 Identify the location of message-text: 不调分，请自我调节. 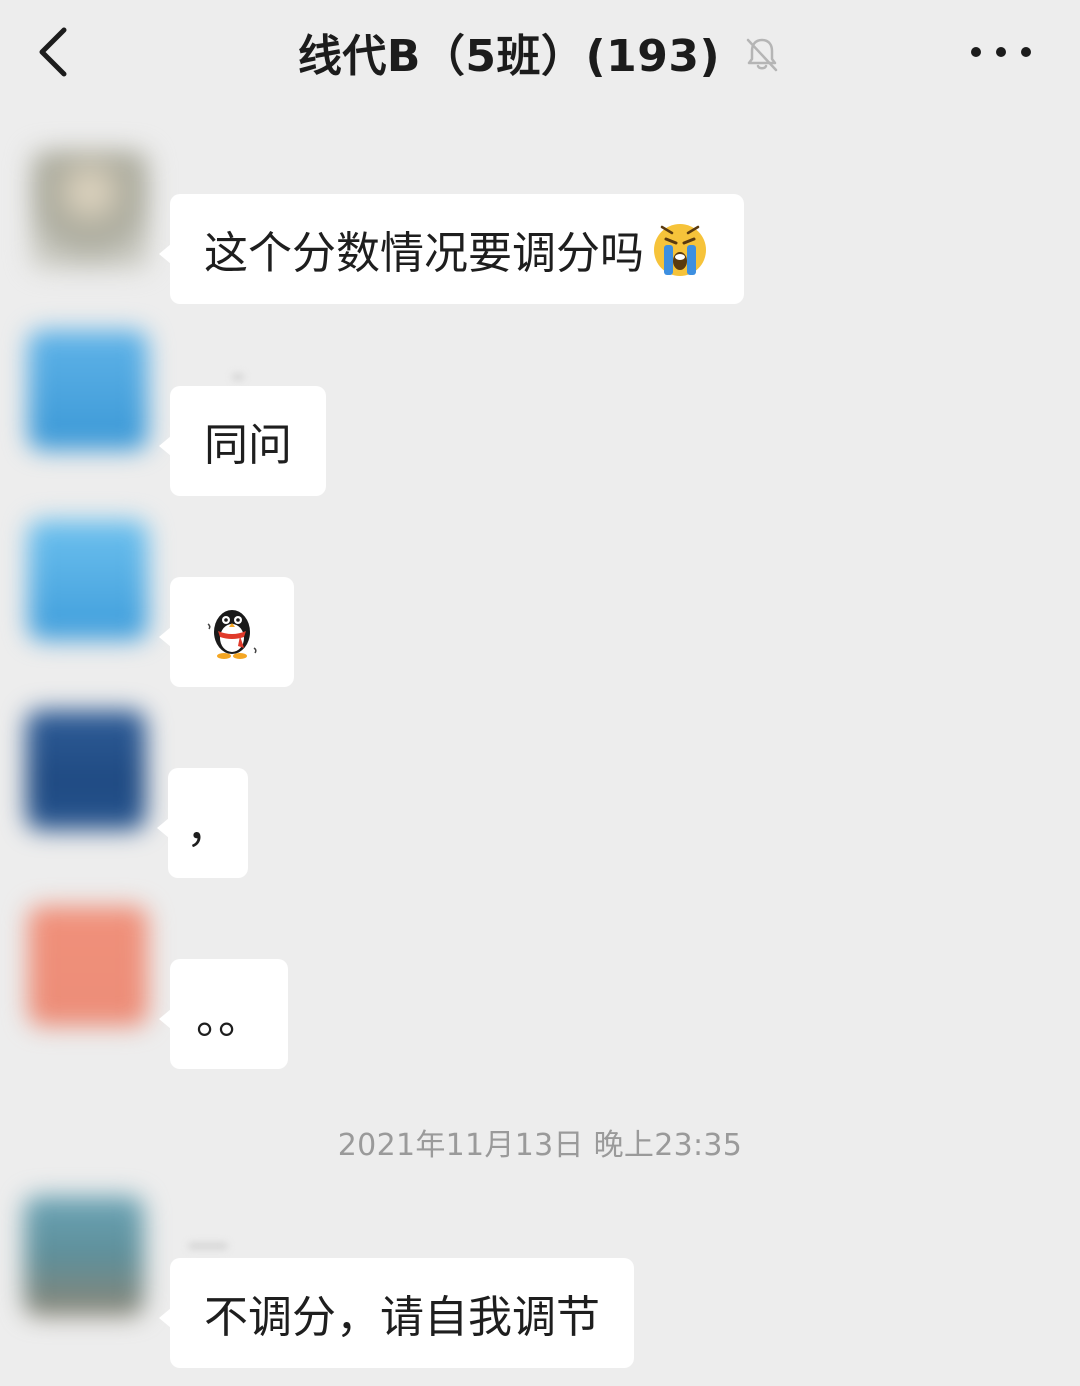
(402, 1317).